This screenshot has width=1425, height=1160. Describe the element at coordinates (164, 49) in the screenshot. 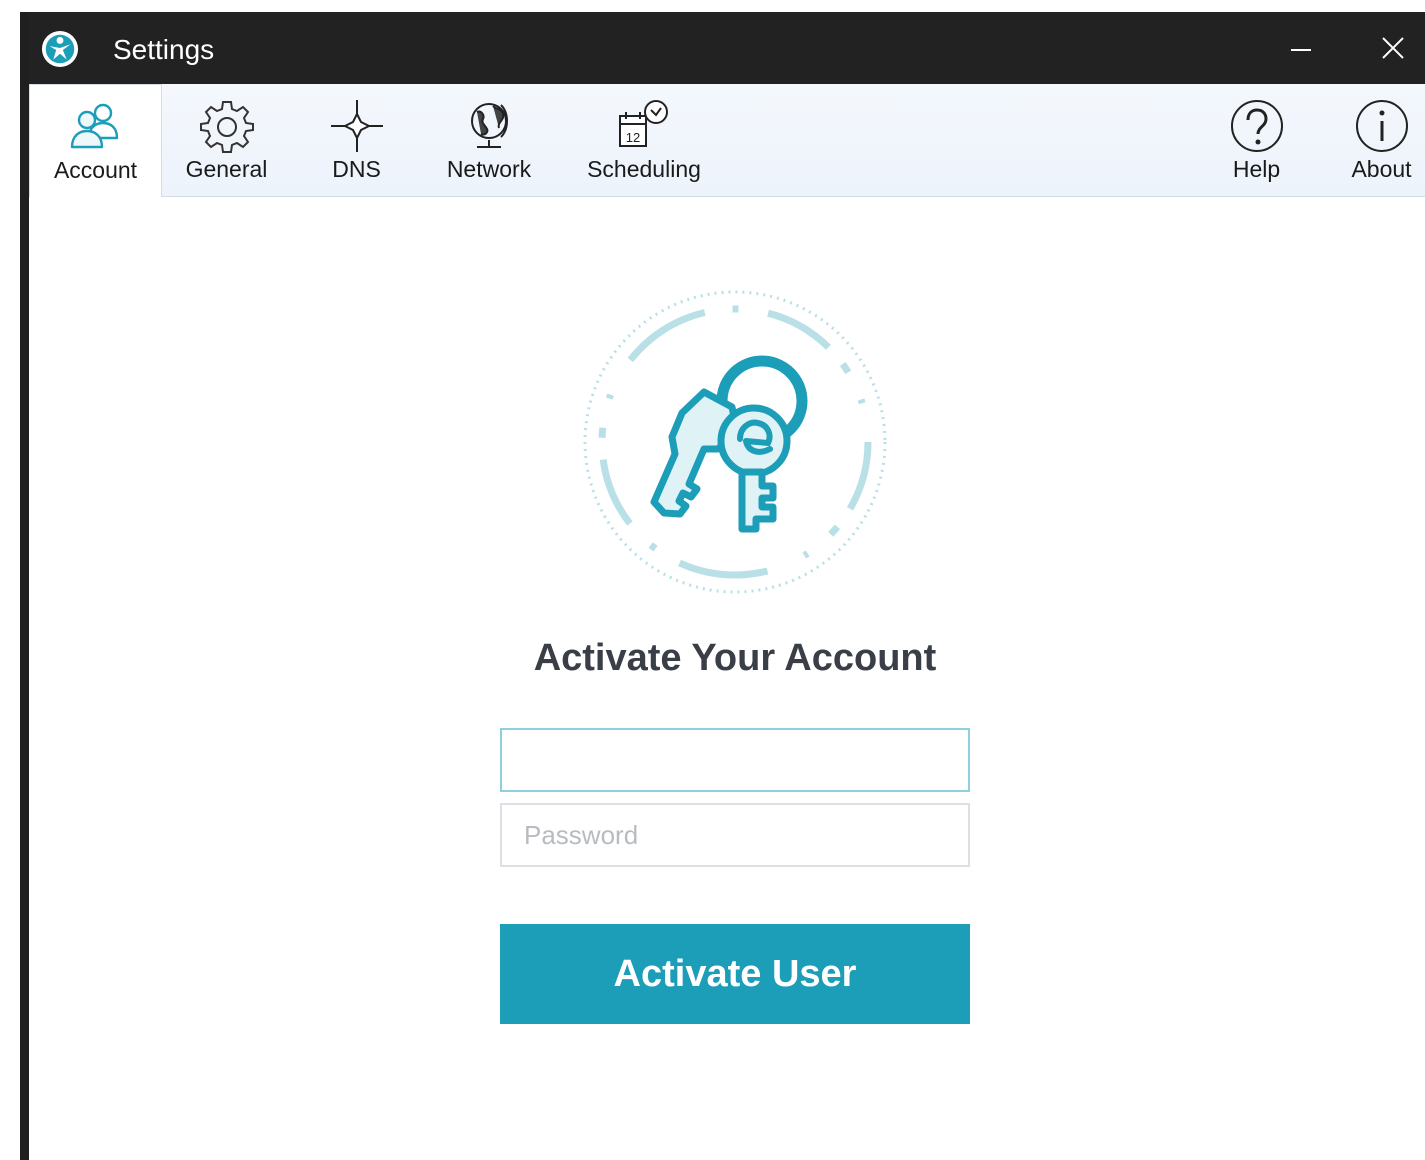

I see `window-title: Settings` at that location.